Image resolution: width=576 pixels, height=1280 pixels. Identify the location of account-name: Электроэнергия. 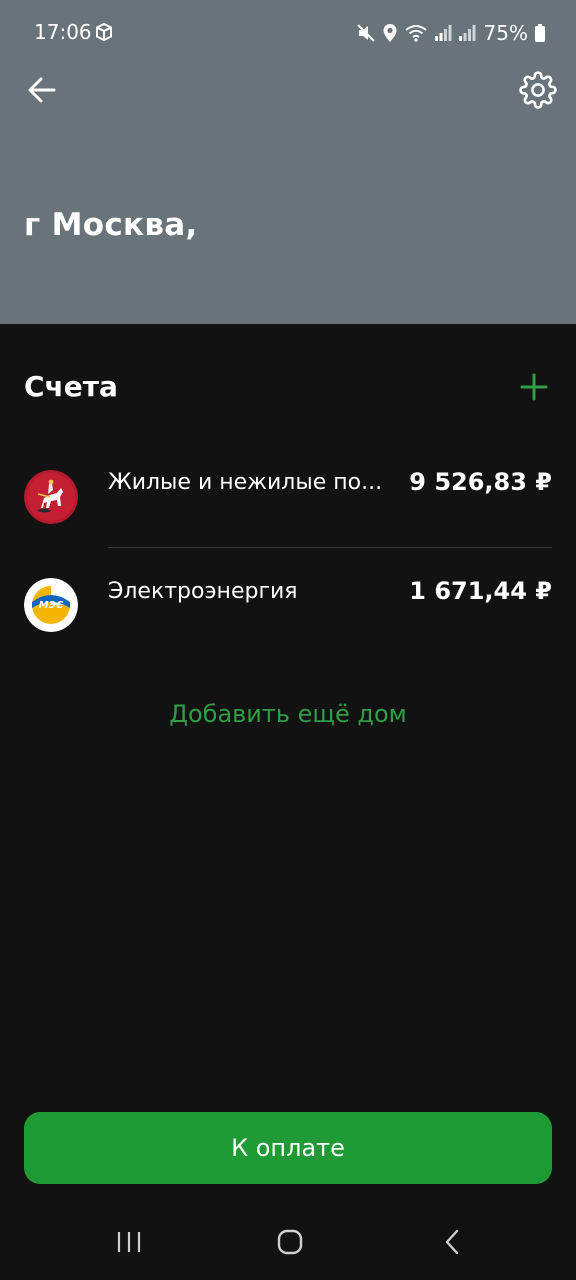
(203, 591).